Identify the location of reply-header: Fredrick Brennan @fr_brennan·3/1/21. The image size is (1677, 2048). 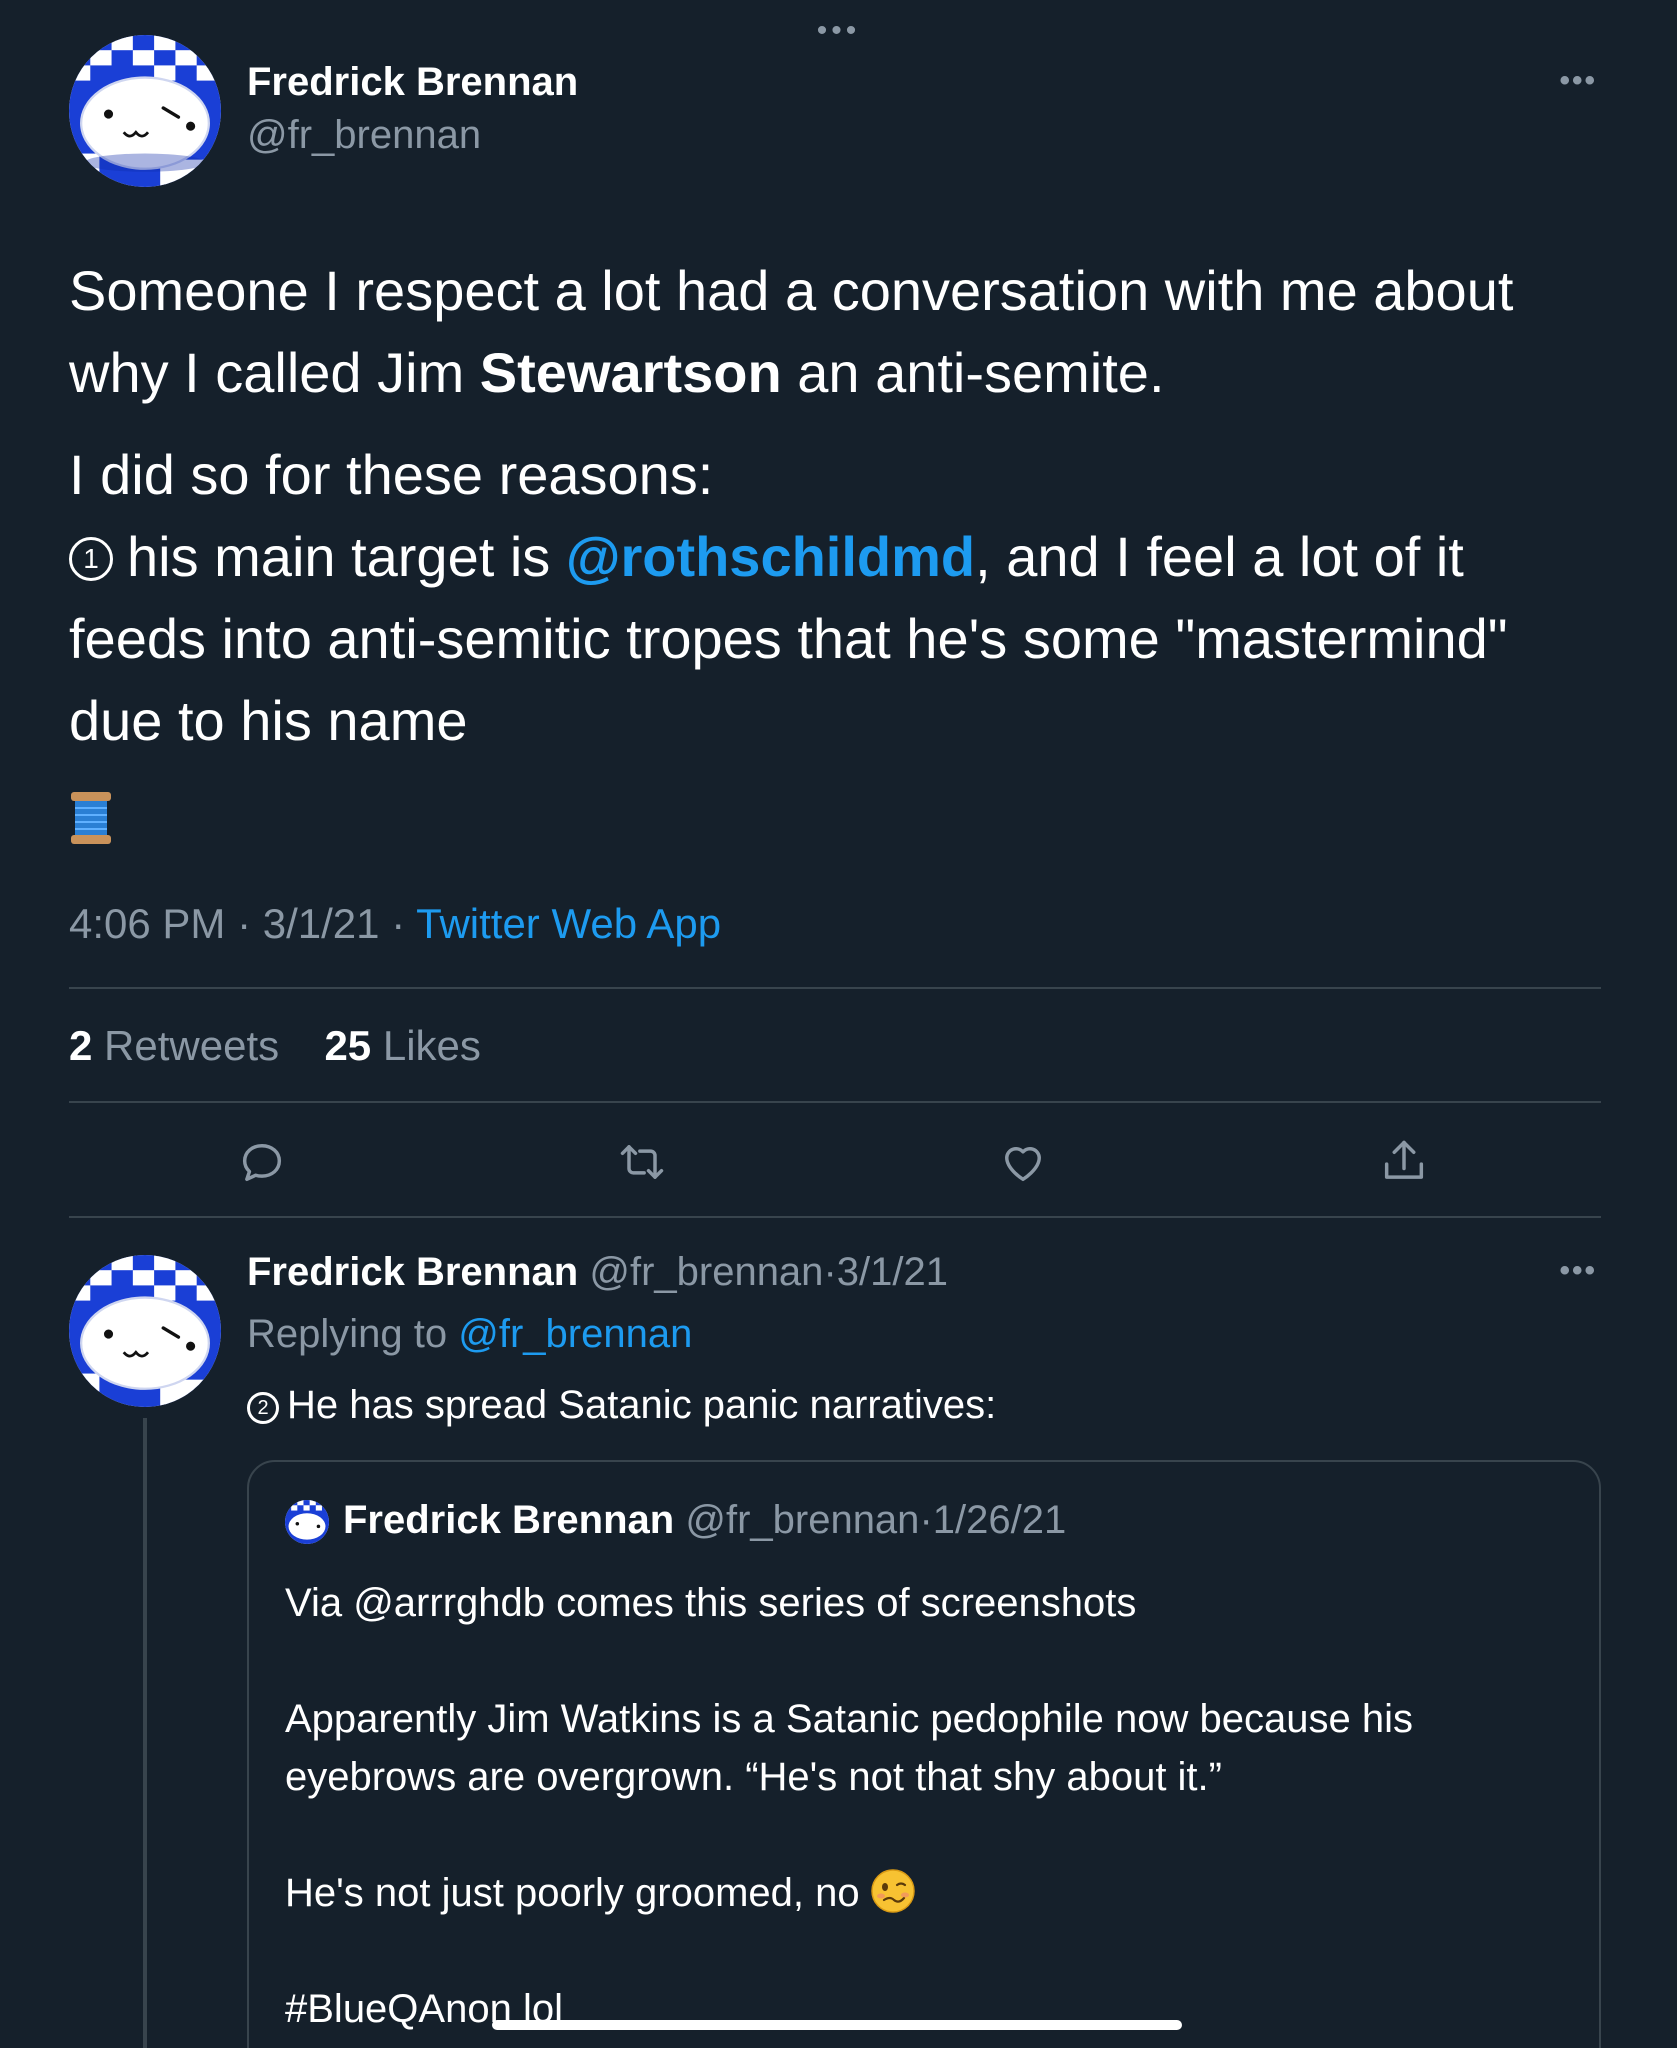
(597, 1272).